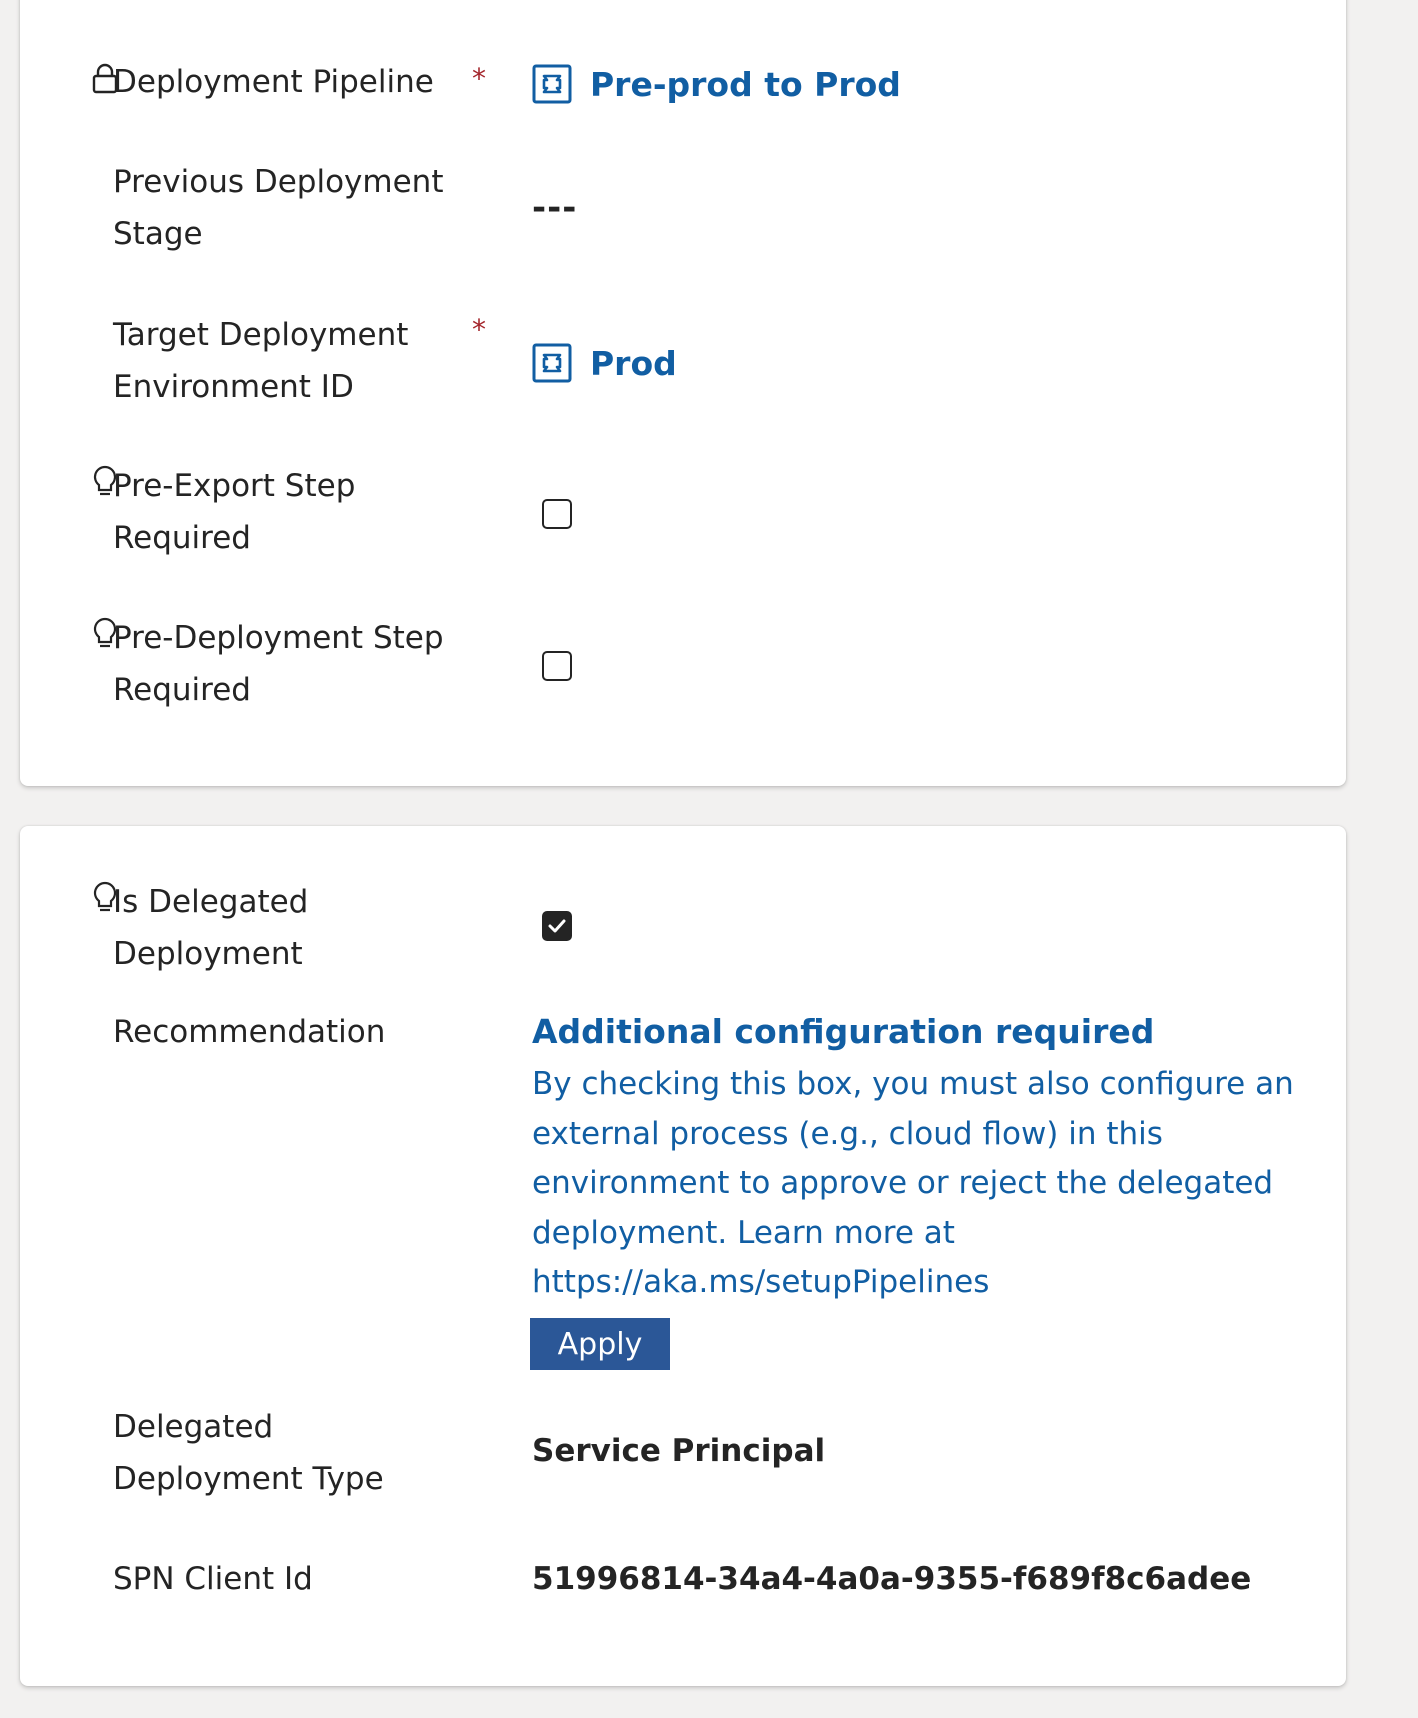 The width and height of the screenshot is (1418, 1718). Describe the element at coordinates (843, 1031) in the screenshot. I see `recommendation-title: Additional configuration required` at that location.